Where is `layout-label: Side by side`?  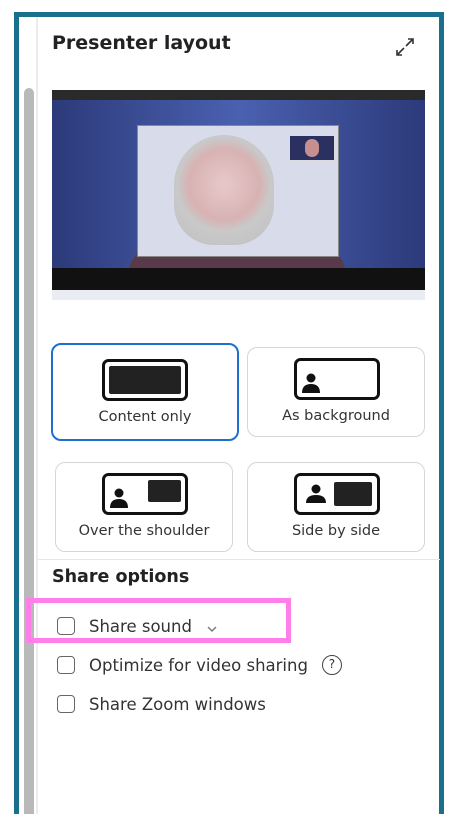 layout-label: Side by side is located at coordinates (336, 531).